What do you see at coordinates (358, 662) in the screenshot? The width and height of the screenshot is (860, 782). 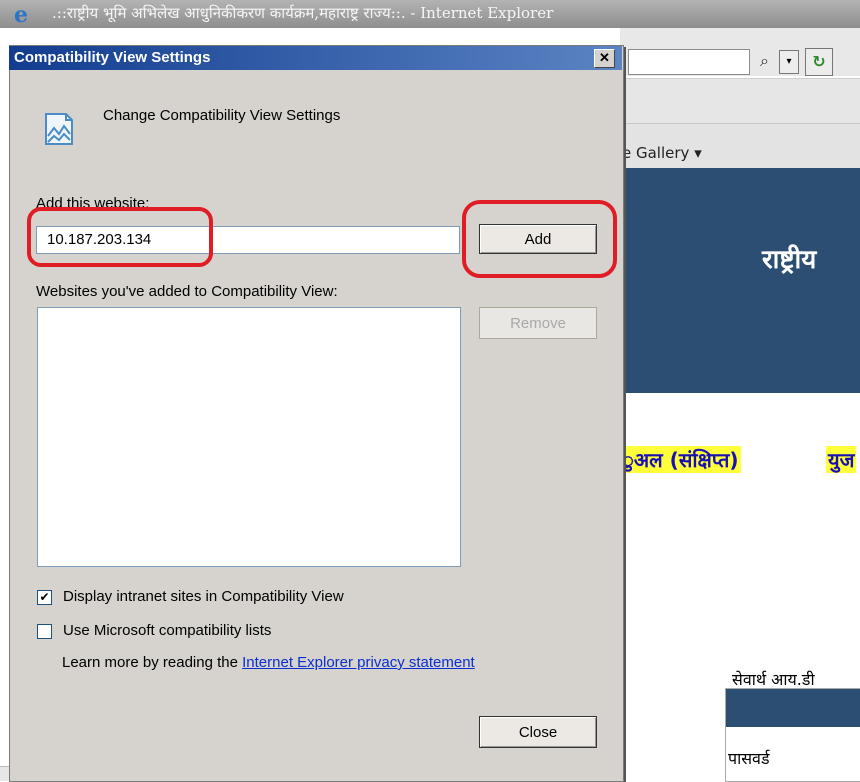 I see `privacy-statement-link: Internet Explorer privacy statement` at bounding box center [358, 662].